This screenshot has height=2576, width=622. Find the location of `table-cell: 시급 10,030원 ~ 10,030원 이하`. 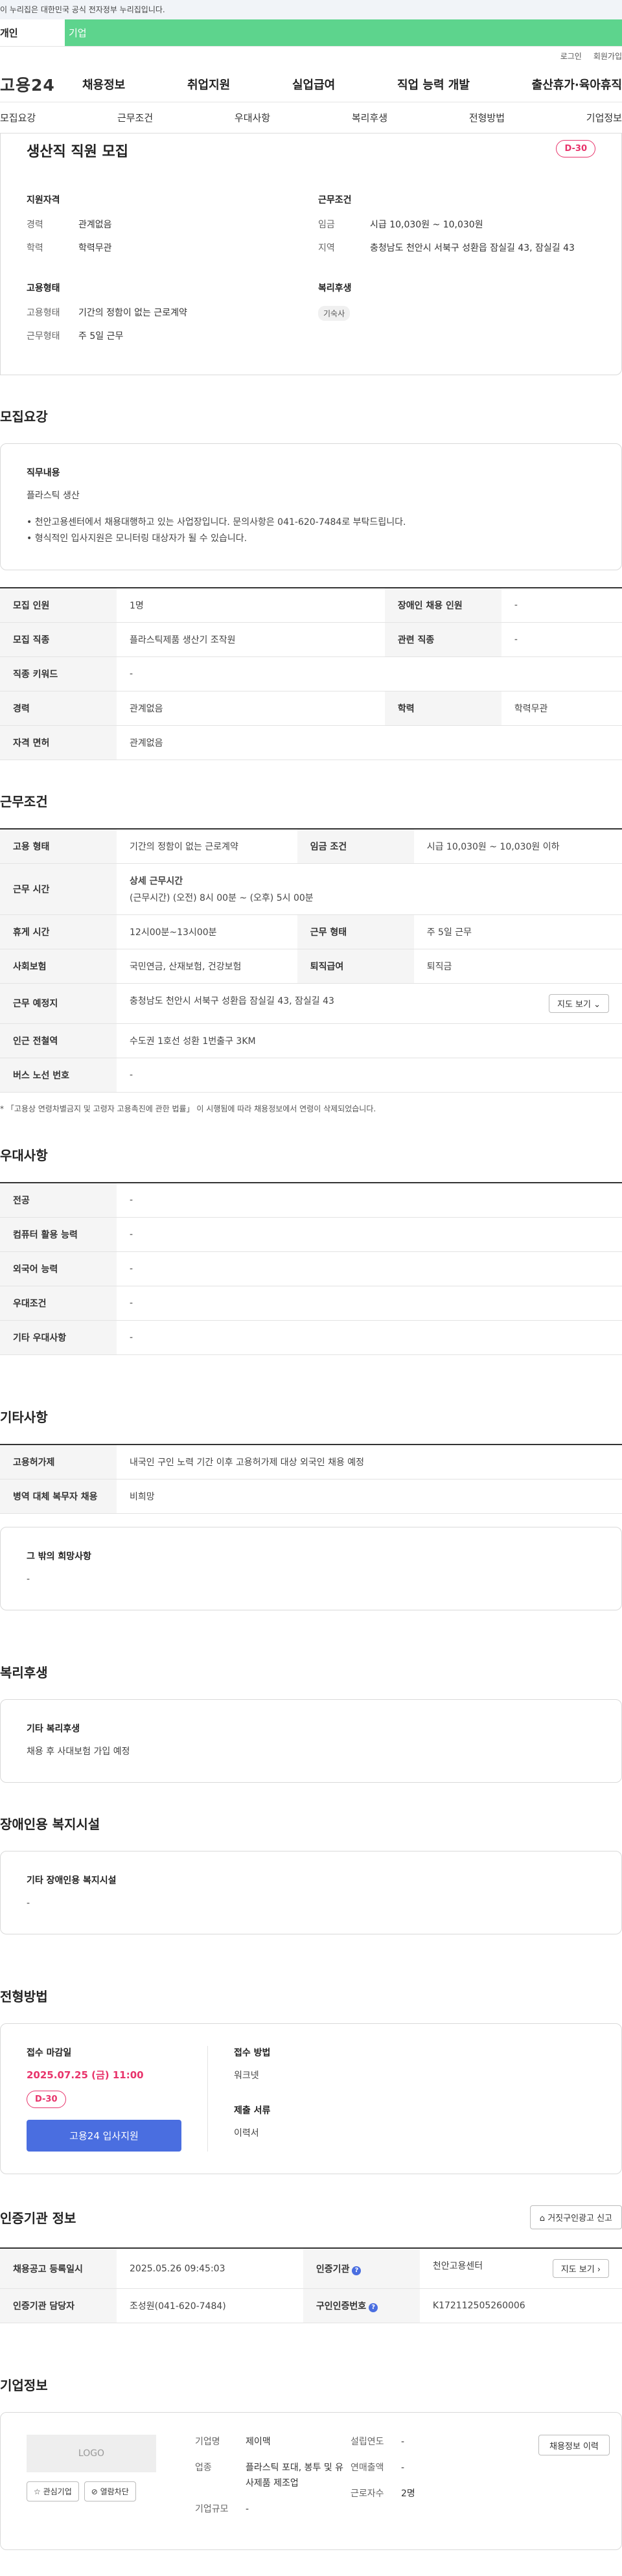

table-cell: 시급 10,030원 ~ 10,030원 이하 is located at coordinates (517, 846).